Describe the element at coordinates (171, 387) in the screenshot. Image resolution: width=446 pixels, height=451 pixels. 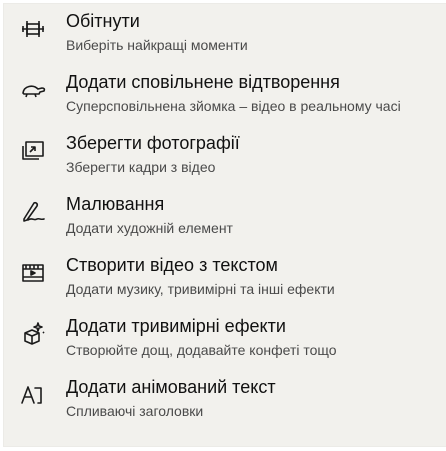
I see `menu-item-title: Додати анімований текст` at that location.